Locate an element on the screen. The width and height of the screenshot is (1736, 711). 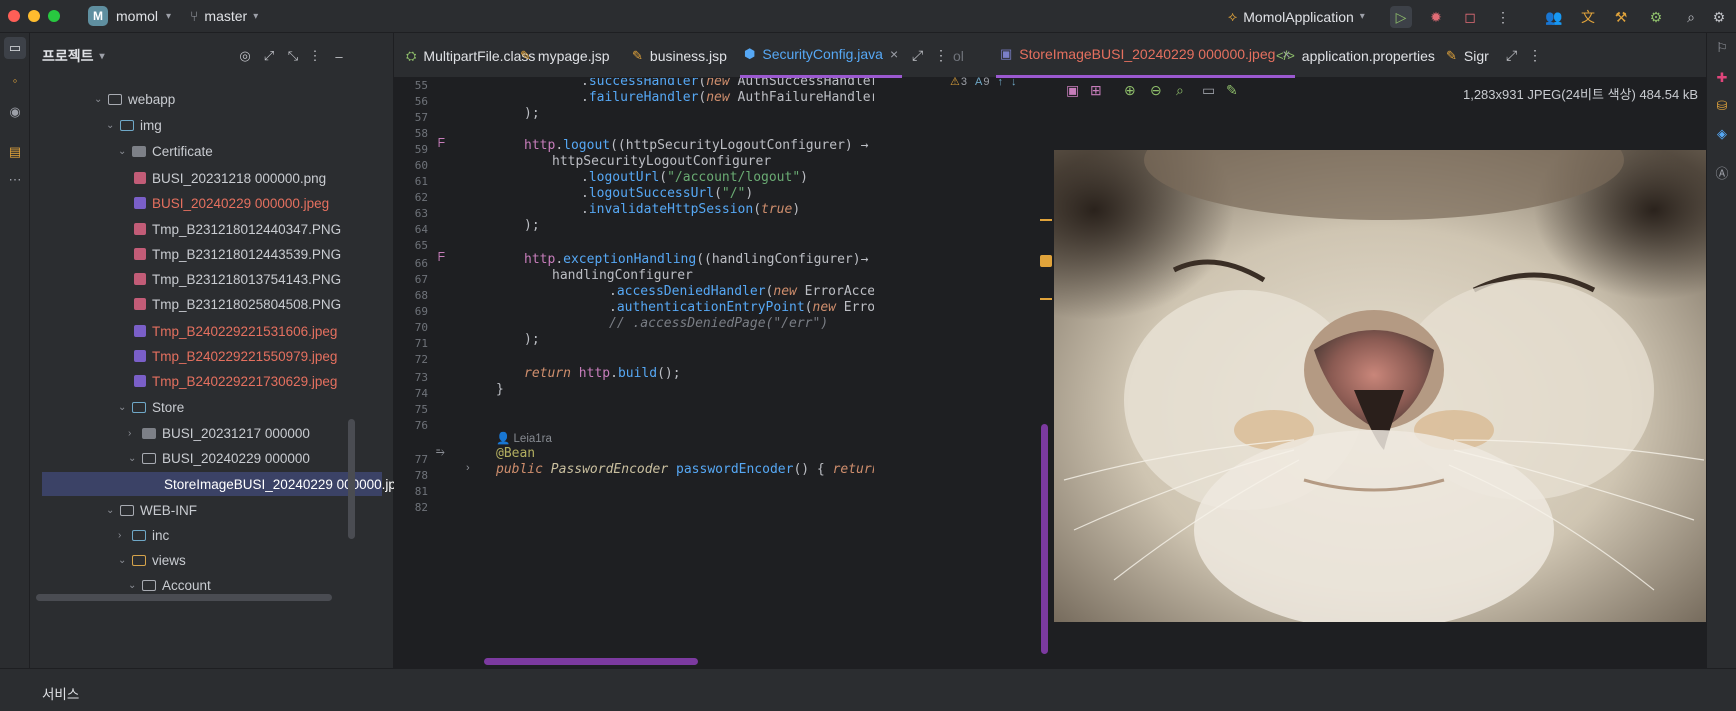
plugin-badge-icon: ✚ is located at coordinates (1722, 78).